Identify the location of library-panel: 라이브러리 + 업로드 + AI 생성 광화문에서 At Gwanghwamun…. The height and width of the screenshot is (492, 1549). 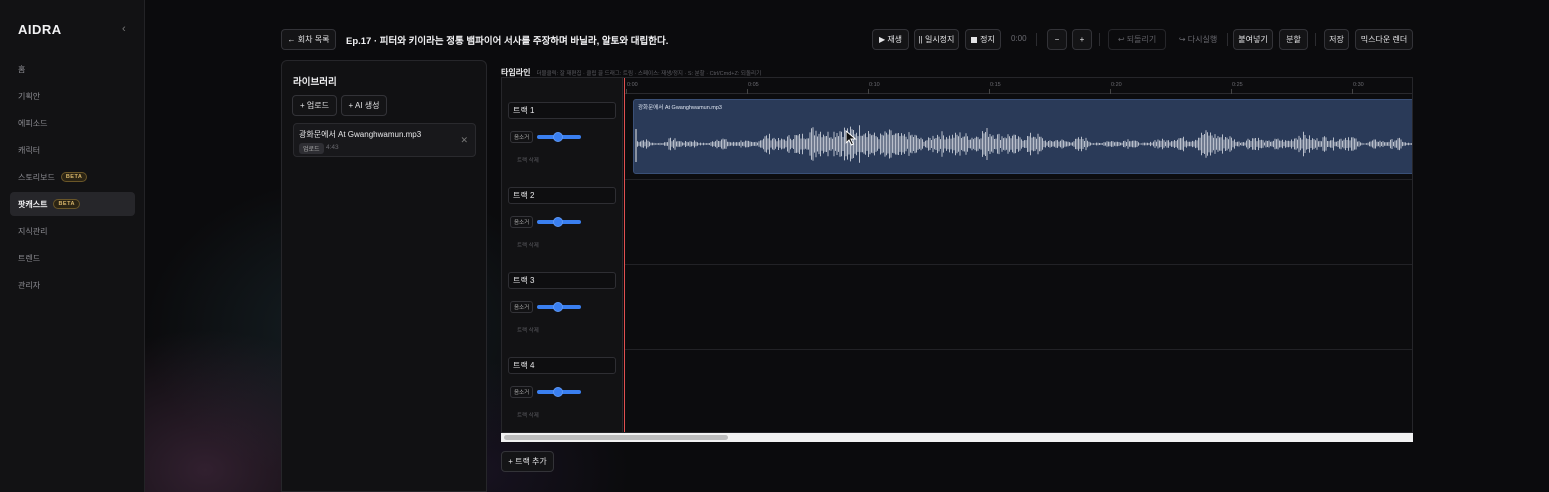
(384, 276).